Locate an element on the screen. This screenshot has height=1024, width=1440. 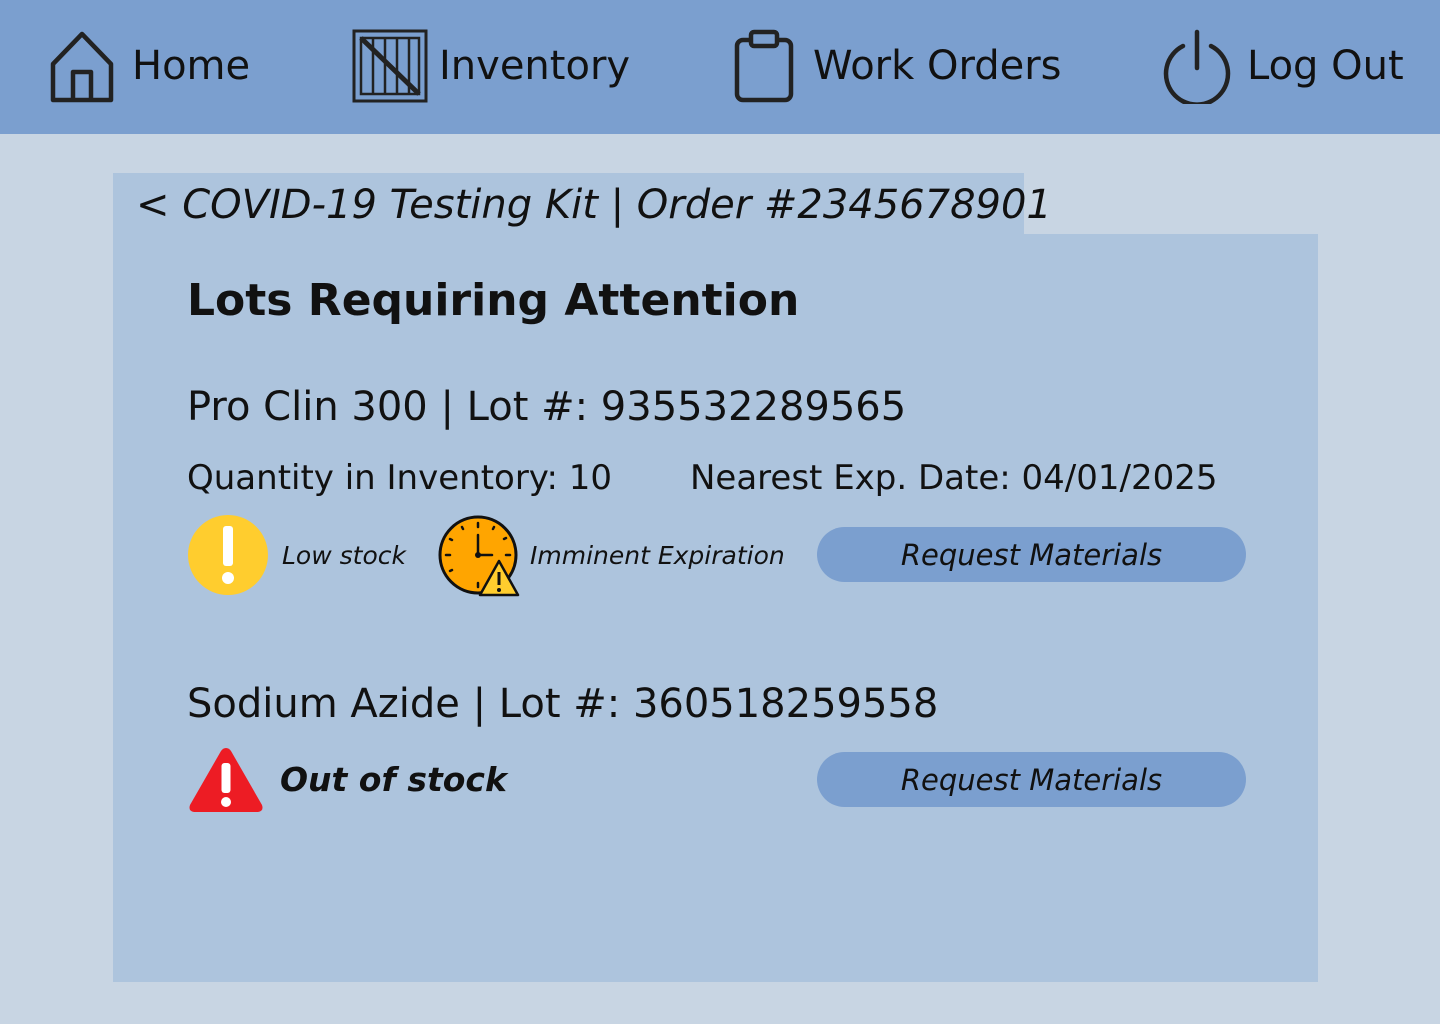
status-imminent-expiration: Imminent Expiration is located at coordinates (657, 555).